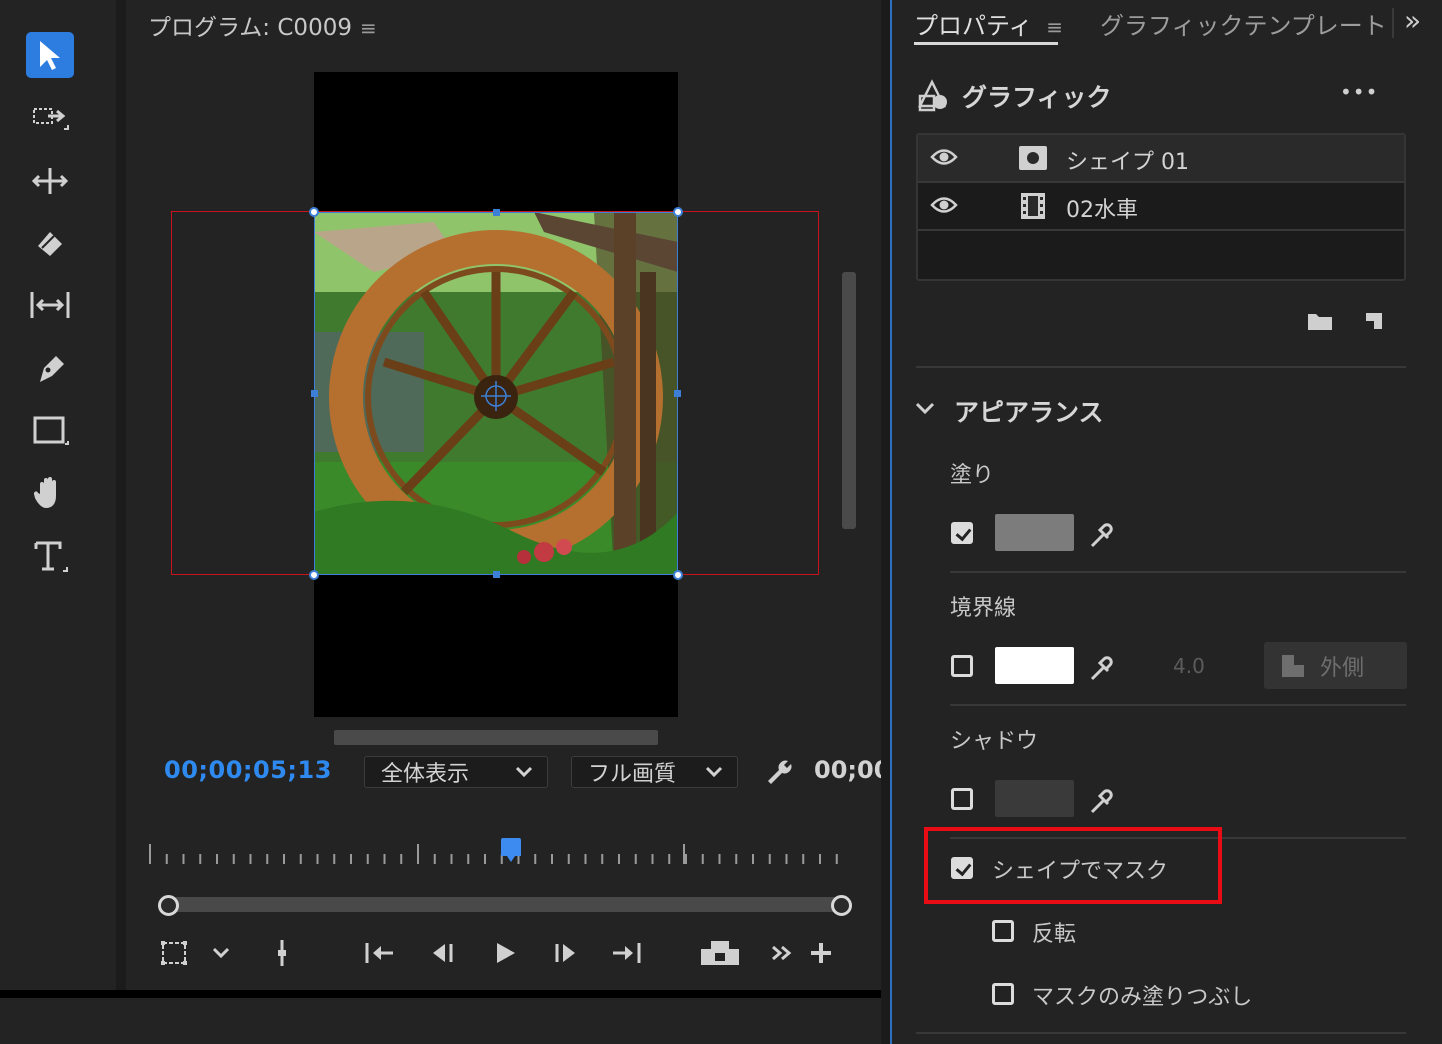 This screenshot has width=1442, height=1044. I want to click on selection-bounding-box, so click(496, 393).